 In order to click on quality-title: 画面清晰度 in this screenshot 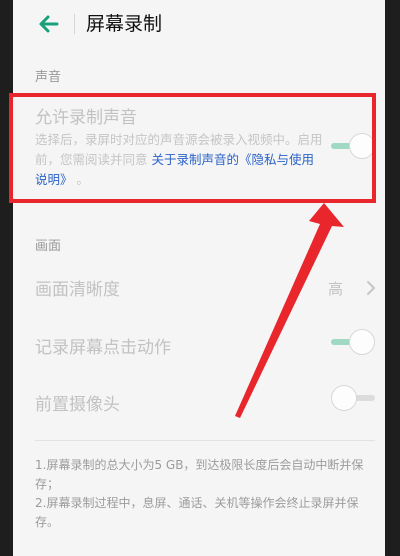, I will do `click(77, 287)`.